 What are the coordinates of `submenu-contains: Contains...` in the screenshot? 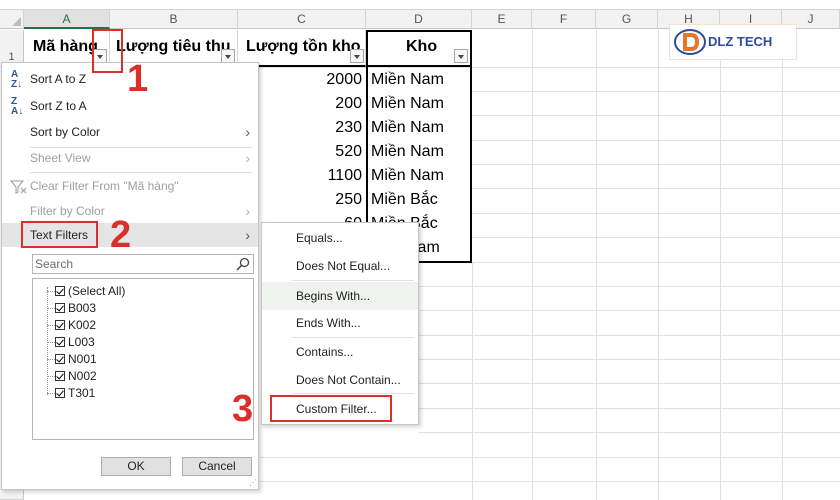 It's located at (340, 352).